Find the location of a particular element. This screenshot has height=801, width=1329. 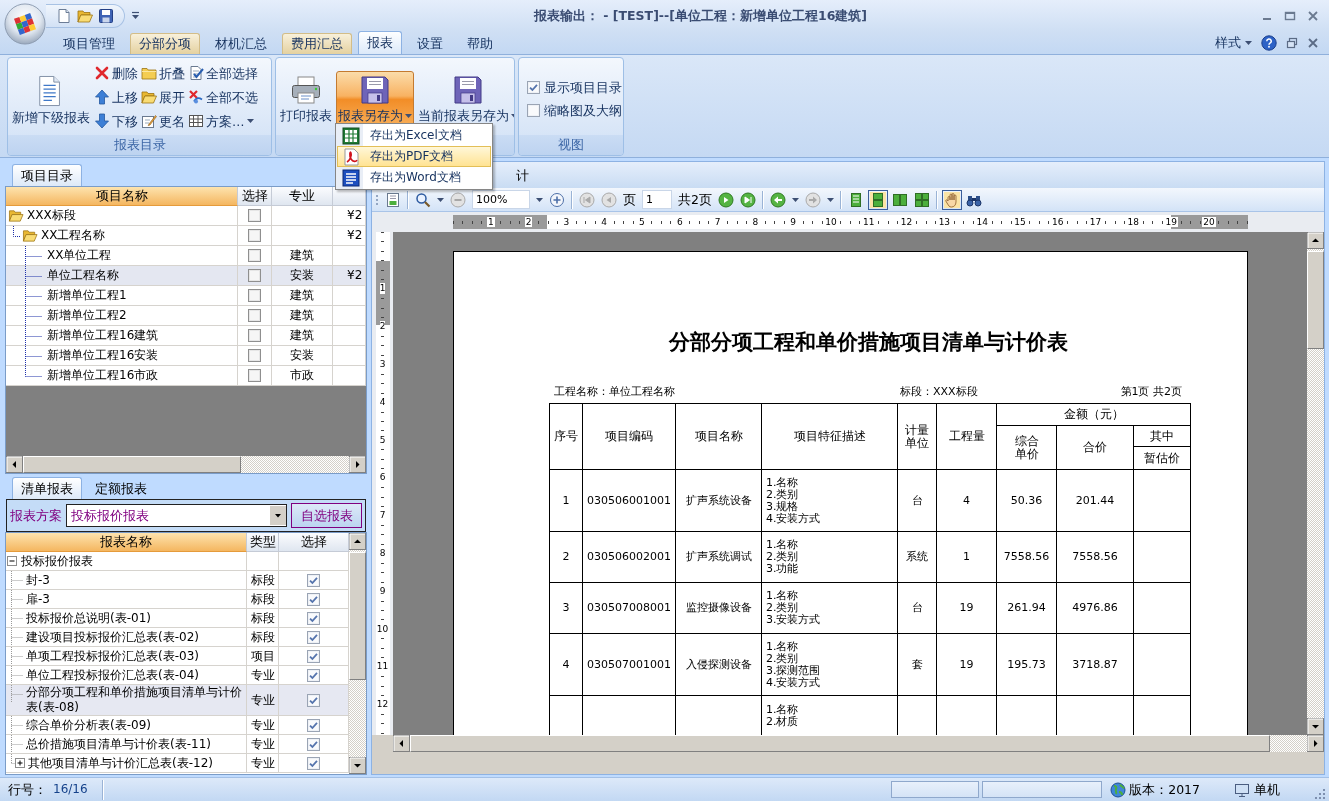

tree-row: 投标报价报表 is located at coordinates (177, 561).